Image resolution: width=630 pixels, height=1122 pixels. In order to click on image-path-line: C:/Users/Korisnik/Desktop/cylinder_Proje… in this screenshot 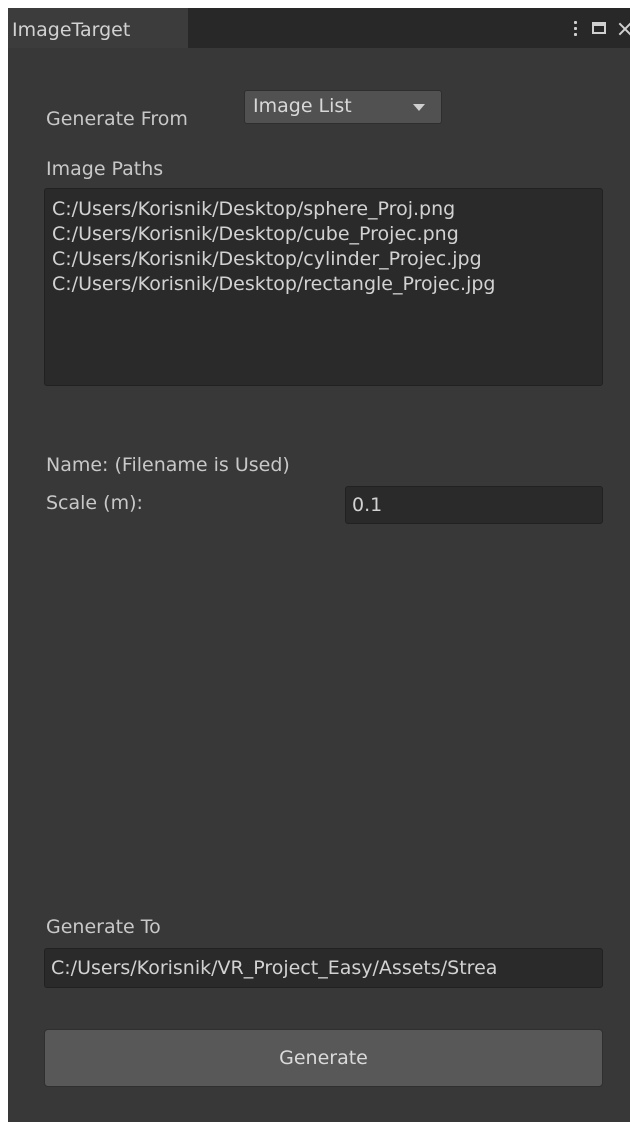, I will do `click(267, 259)`.